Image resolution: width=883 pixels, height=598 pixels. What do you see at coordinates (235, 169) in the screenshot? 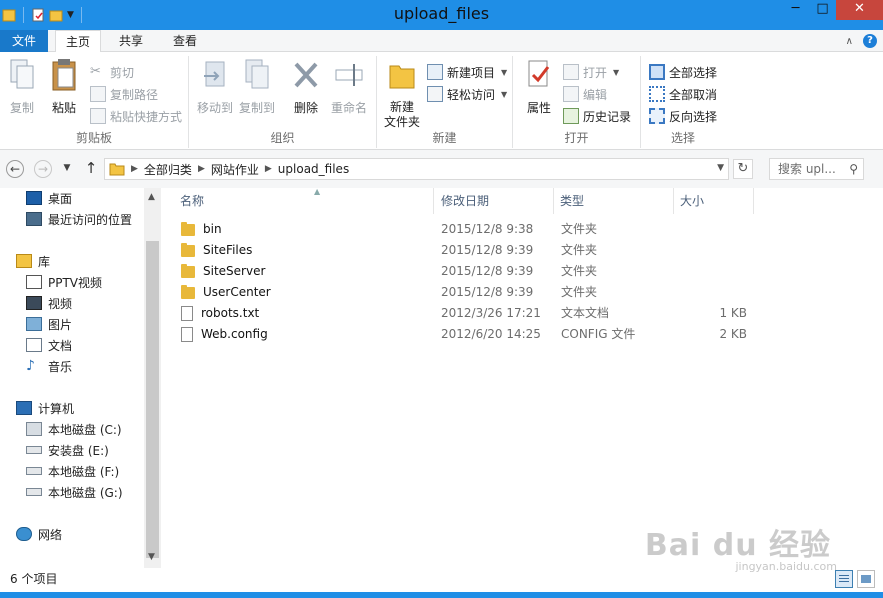
I see `breadcrumb-item: 网站作业` at bounding box center [235, 169].